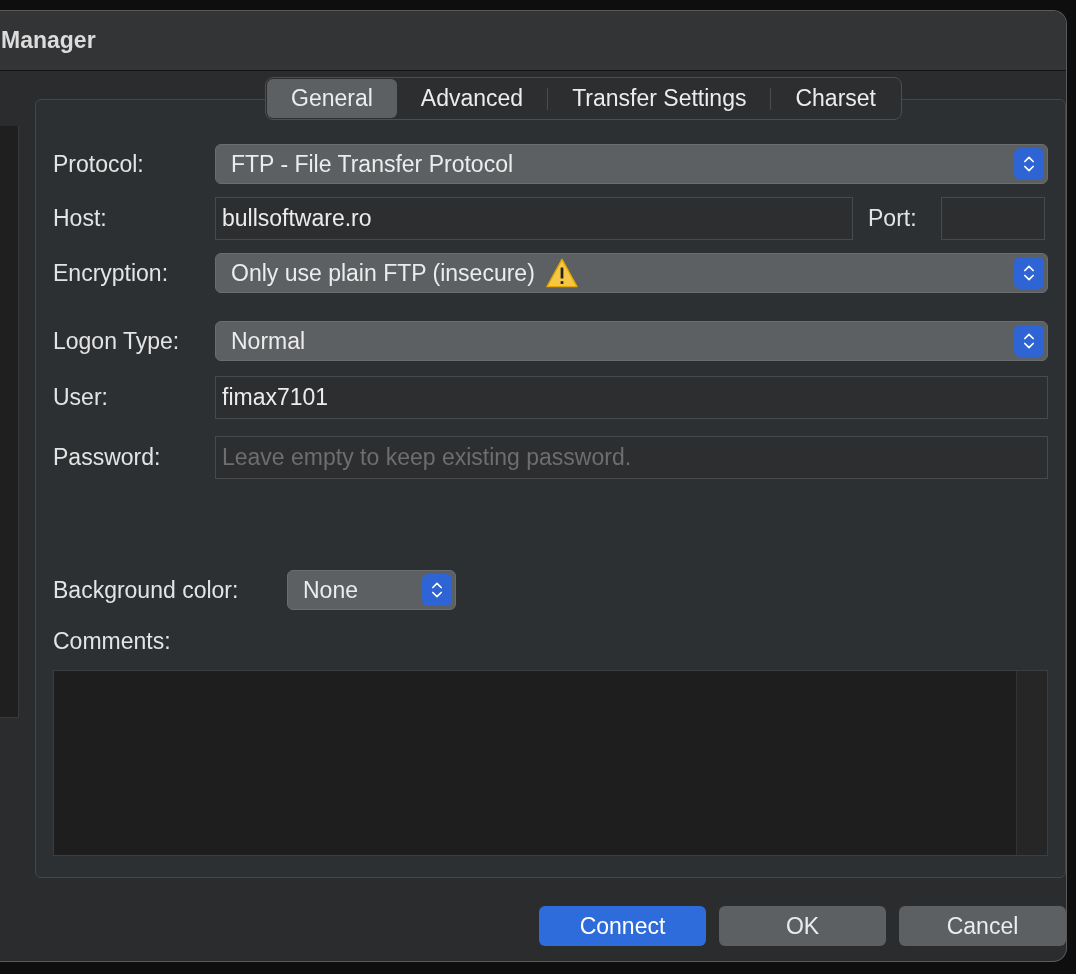 Image resolution: width=1076 pixels, height=974 pixels. What do you see at coordinates (107, 458) in the screenshot?
I see `field-label: Password:` at bounding box center [107, 458].